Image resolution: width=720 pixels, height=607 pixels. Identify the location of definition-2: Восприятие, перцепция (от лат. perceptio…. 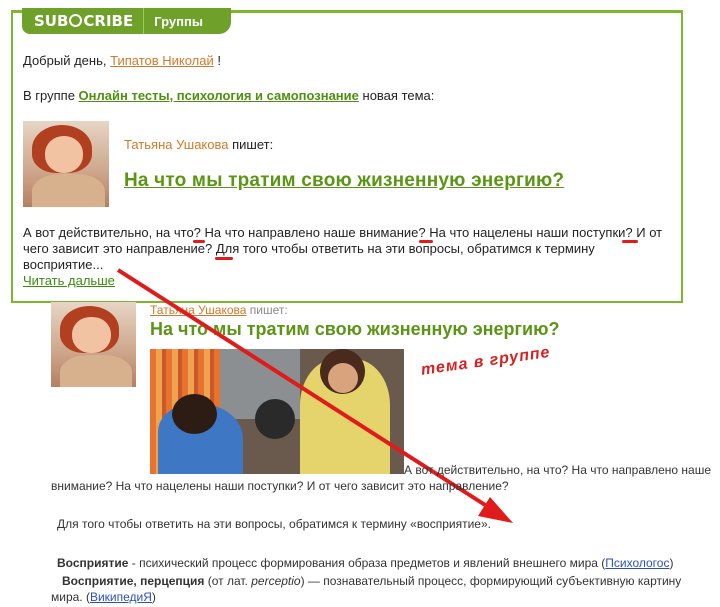
(383, 589).